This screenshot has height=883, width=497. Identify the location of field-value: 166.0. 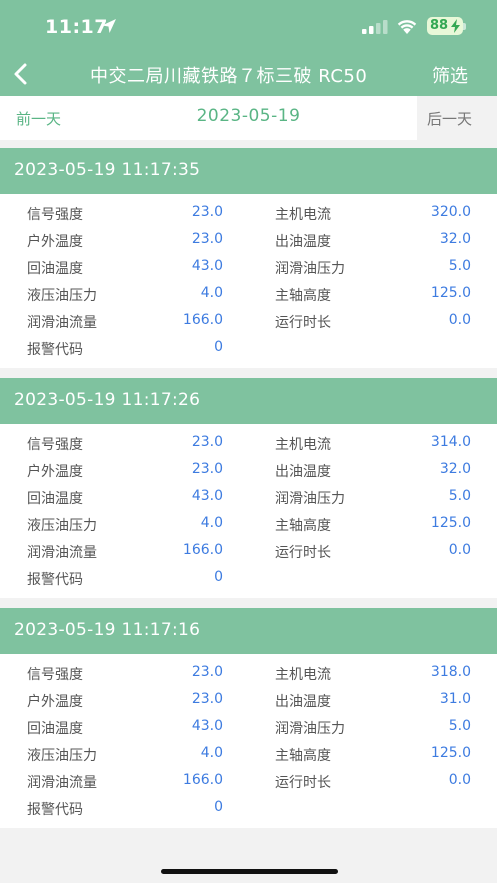
(202, 780).